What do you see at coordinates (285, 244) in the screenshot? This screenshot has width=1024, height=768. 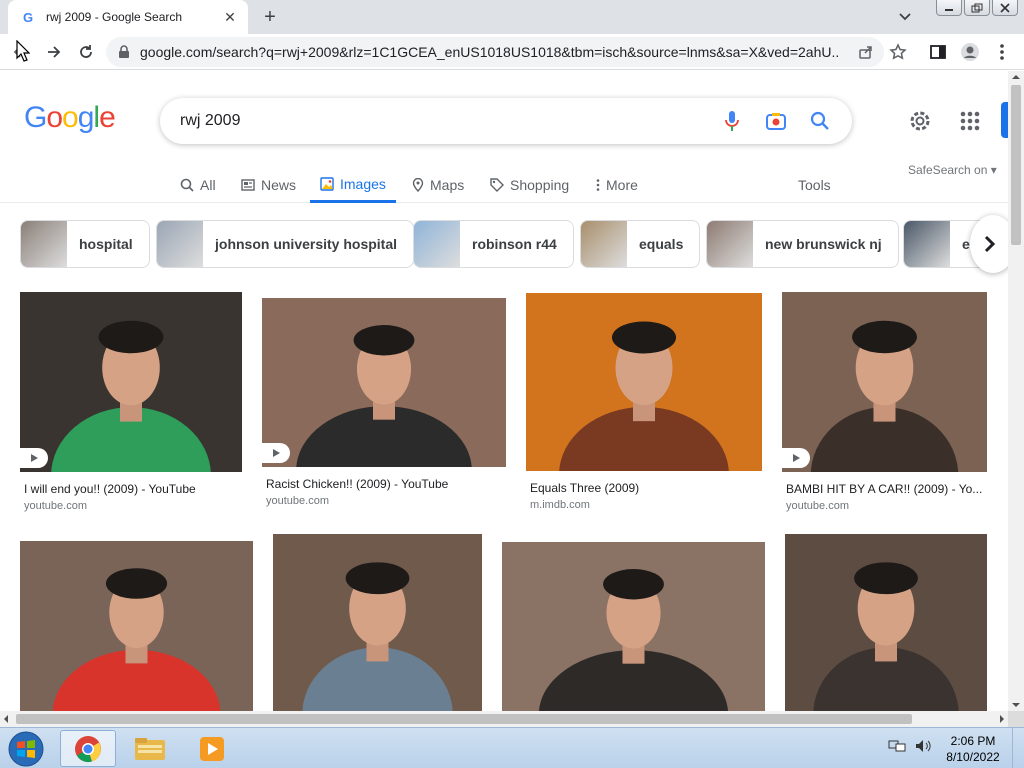 I see `related-search-chip: johnson university hospital` at bounding box center [285, 244].